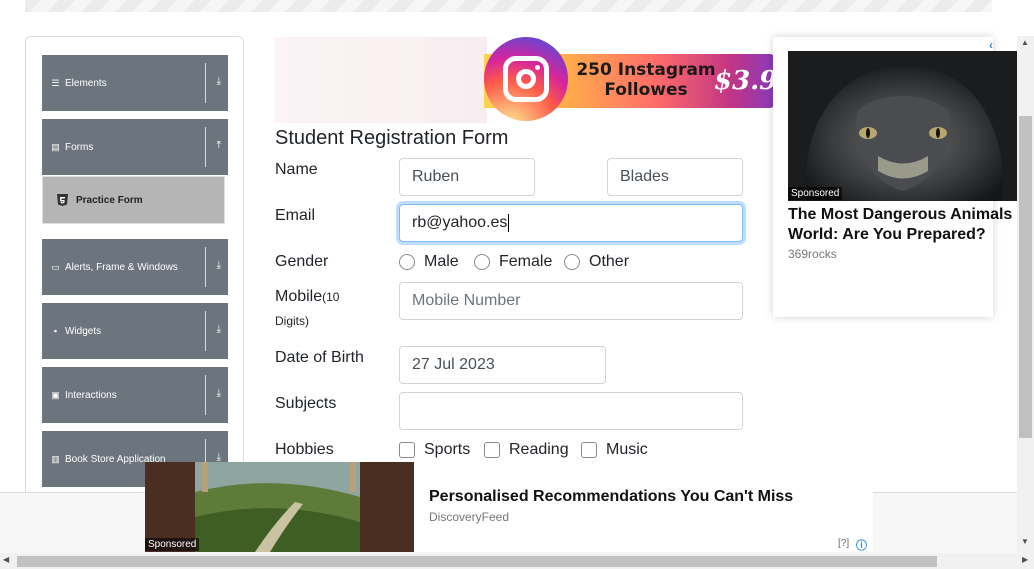 The image size is (1034, 569). What do you see at coordinates (502, 365) in the screenshot?
I see `date-of-birth-input: 27 Jul 2023` at bounding box center [502, 365].